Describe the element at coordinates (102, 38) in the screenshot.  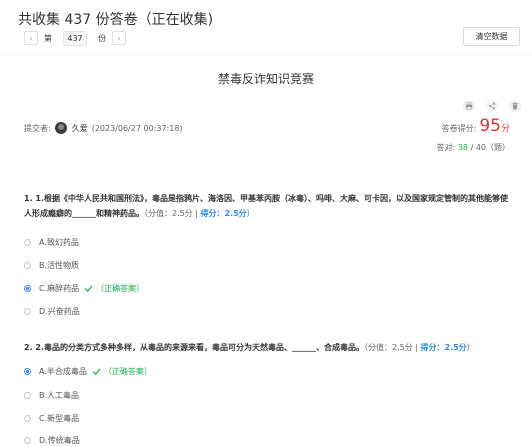
I see `pager-suffix: 份` at that location.